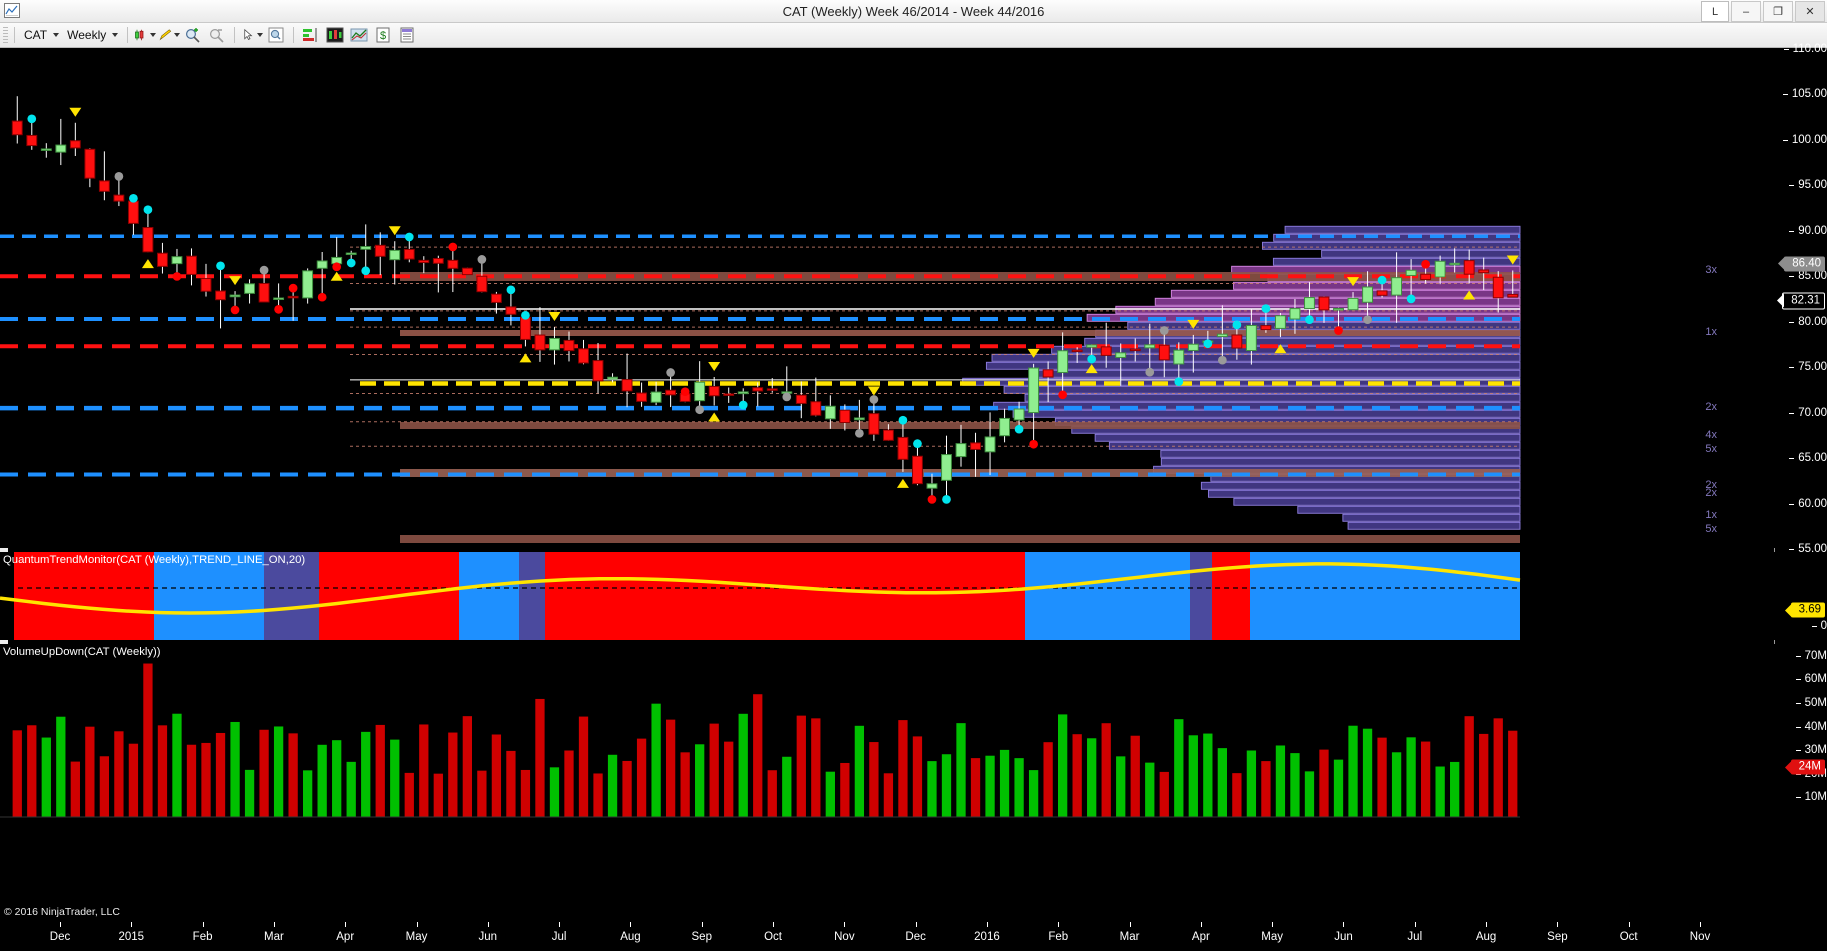 The width and height of the screenshot is (1827, 951). What do you see at coordinates (407, 35) in the screenshot?
I see `properties-icon` at bounding box center [407, 35].